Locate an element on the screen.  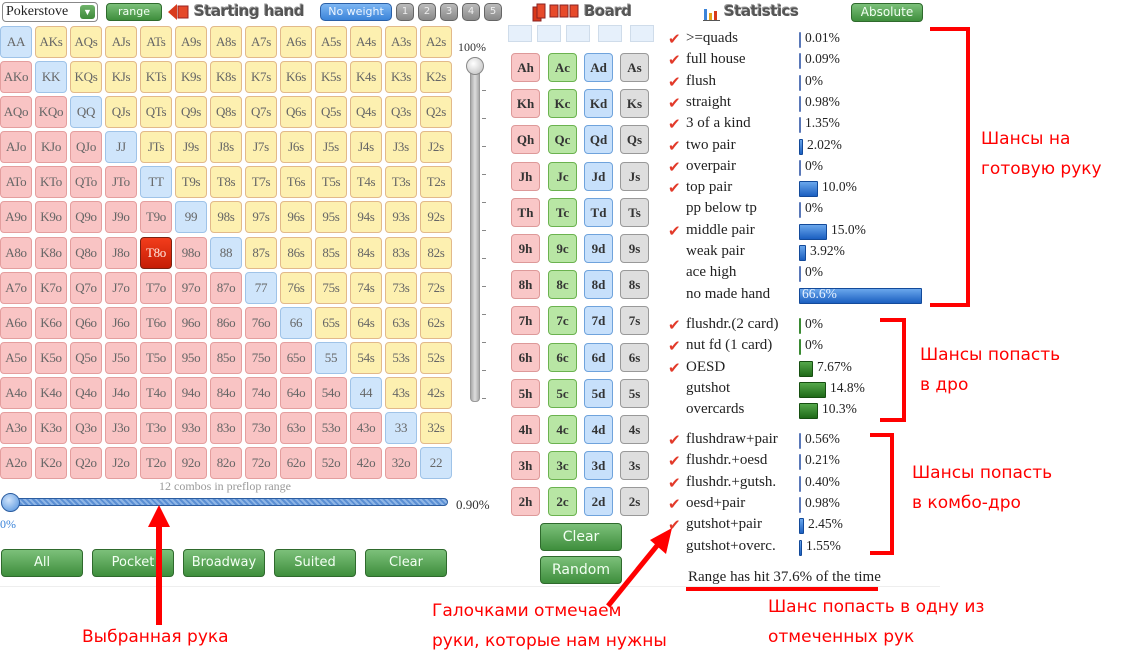
hand-cell-62s: 62s is located at coordinates (436, 322).